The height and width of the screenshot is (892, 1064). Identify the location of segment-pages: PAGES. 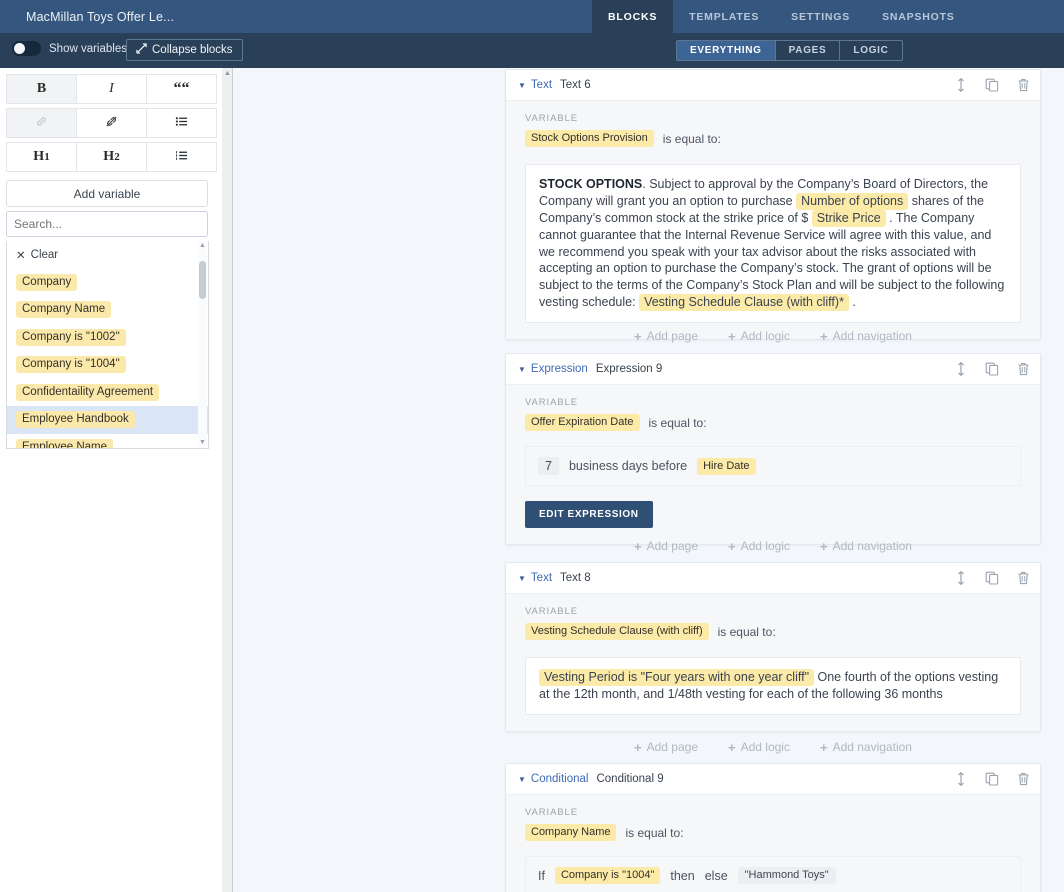
(808, 50).